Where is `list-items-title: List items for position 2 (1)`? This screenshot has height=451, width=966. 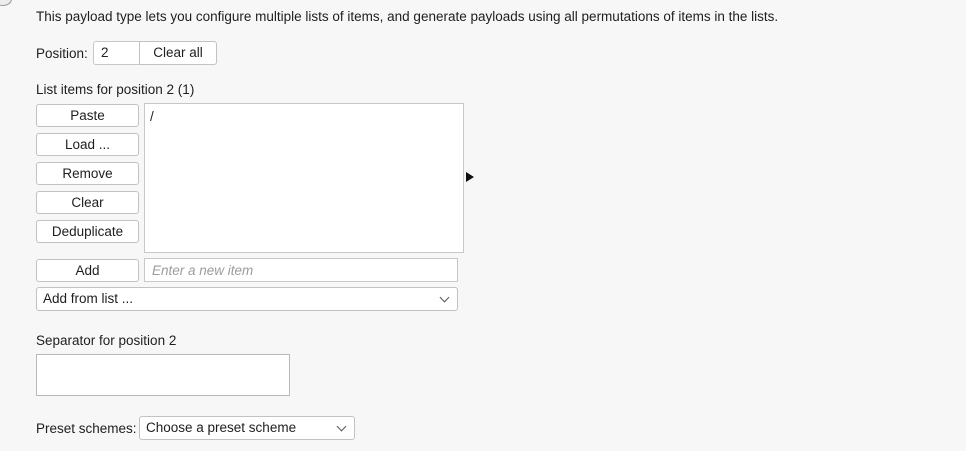 list-items-title: List items for position 2 (1) is located at coordinates (115, 89).